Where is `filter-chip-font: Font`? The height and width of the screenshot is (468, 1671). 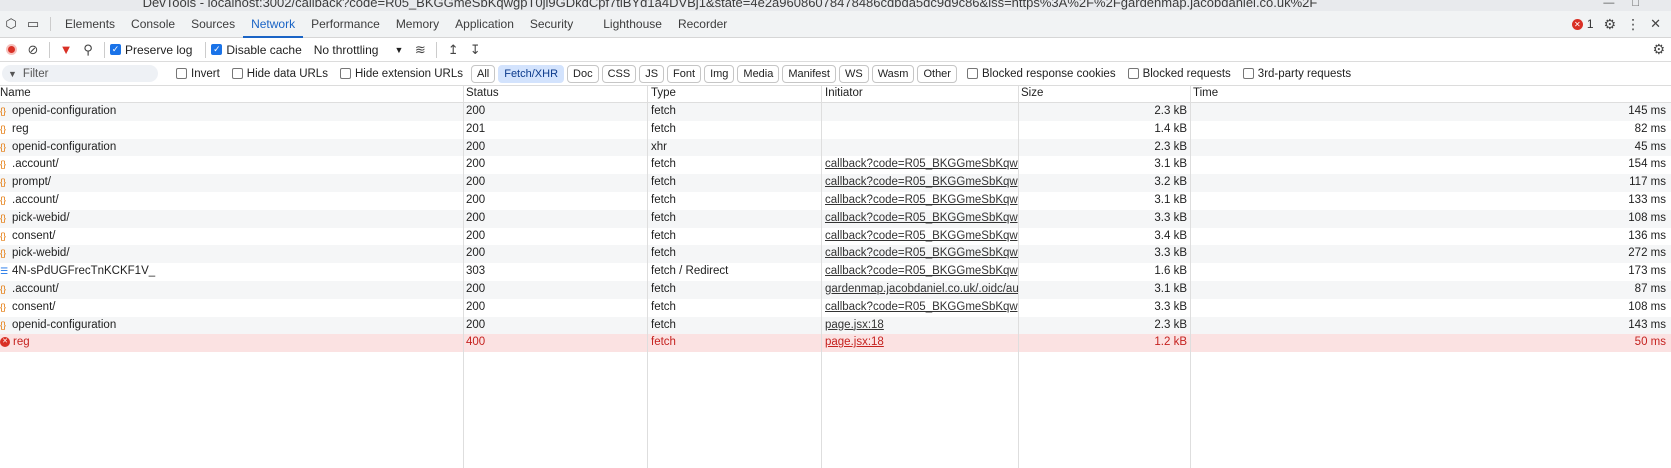 filter-chip-font: Font is located at coordinates (684, 73).